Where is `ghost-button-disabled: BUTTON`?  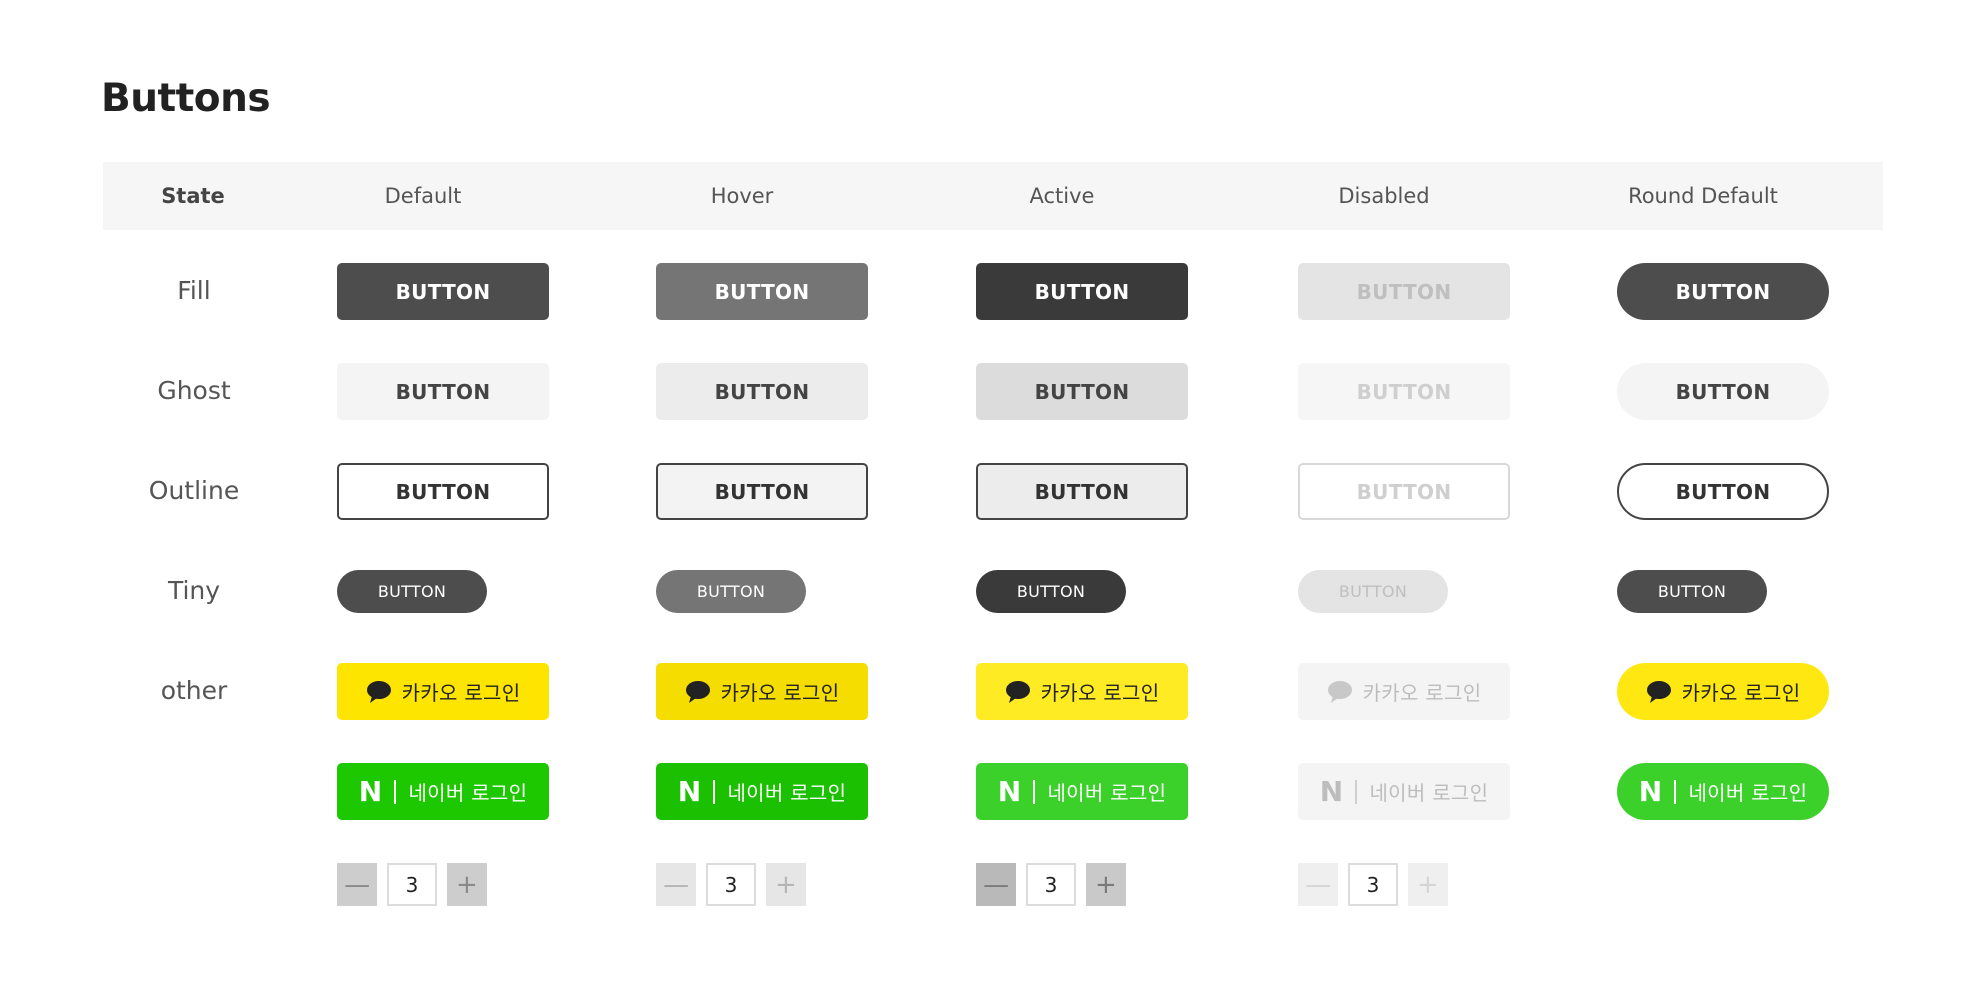
ghost-button-disabled: BUTTON is located at coordinates (1404, 391).